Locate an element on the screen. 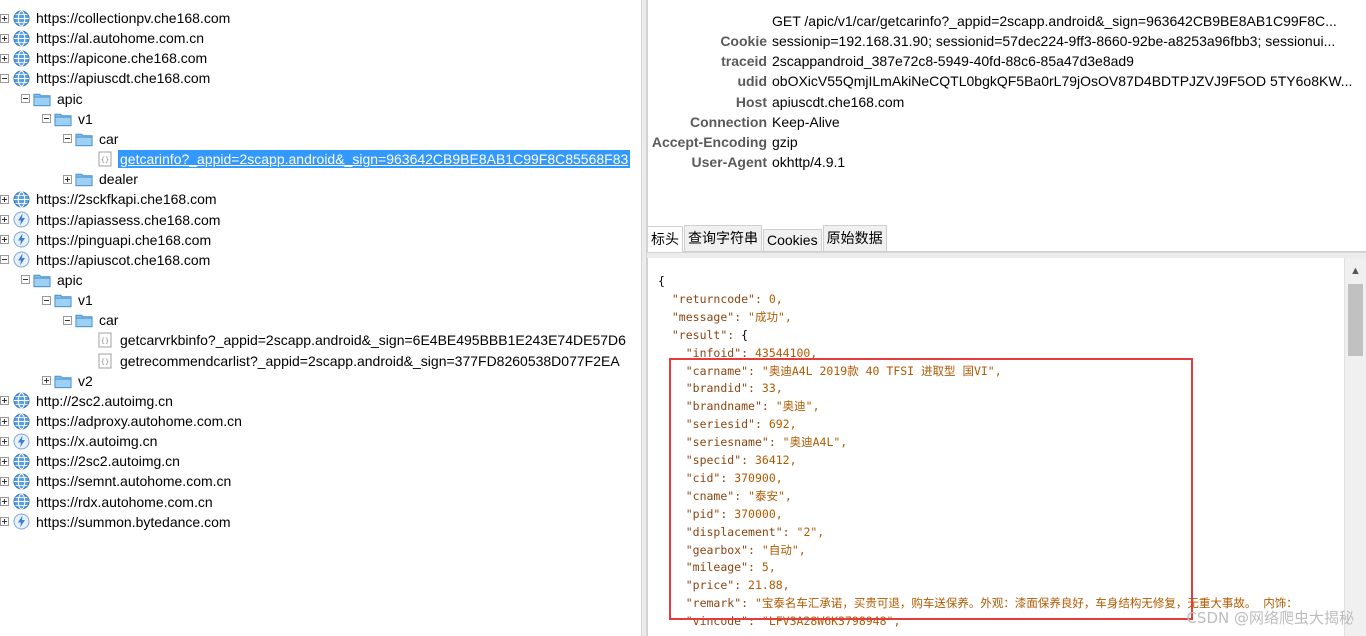 The width and height of the screenshot is (1366, 636). tree-node: http://2sc2.autoimg.cn is located at coordinates (87, 401).